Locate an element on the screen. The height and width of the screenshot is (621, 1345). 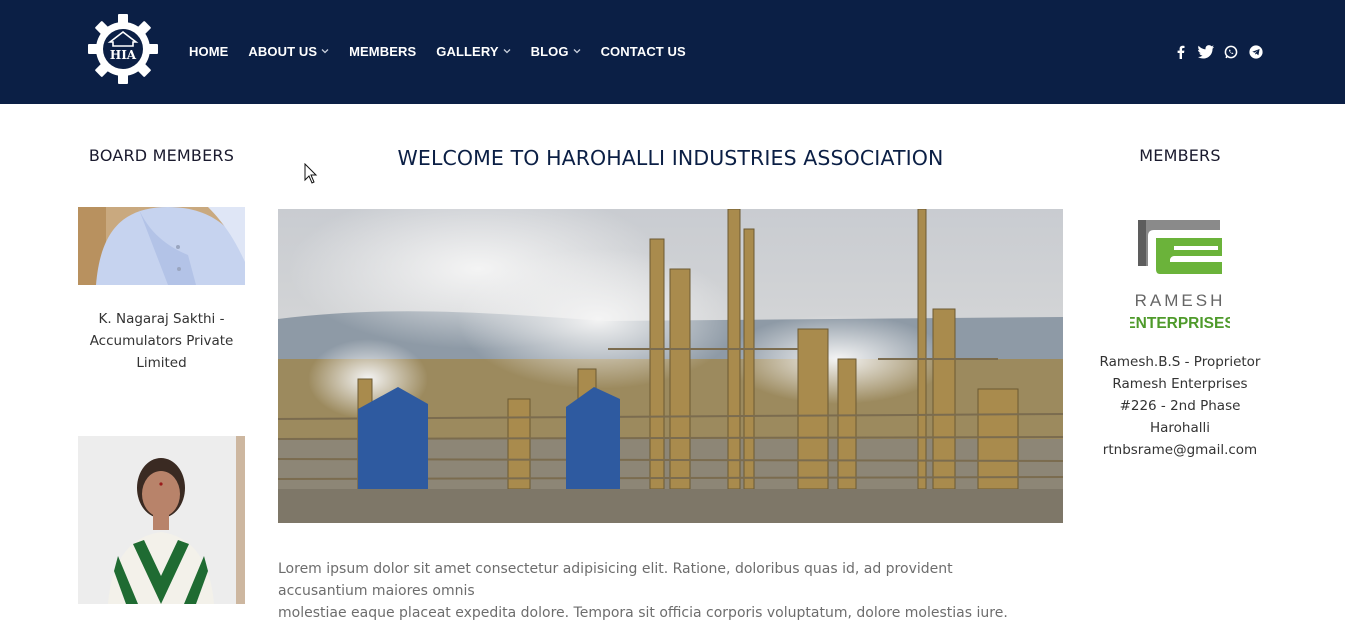
nav-home: HOME is located at coordinates (208, 51).